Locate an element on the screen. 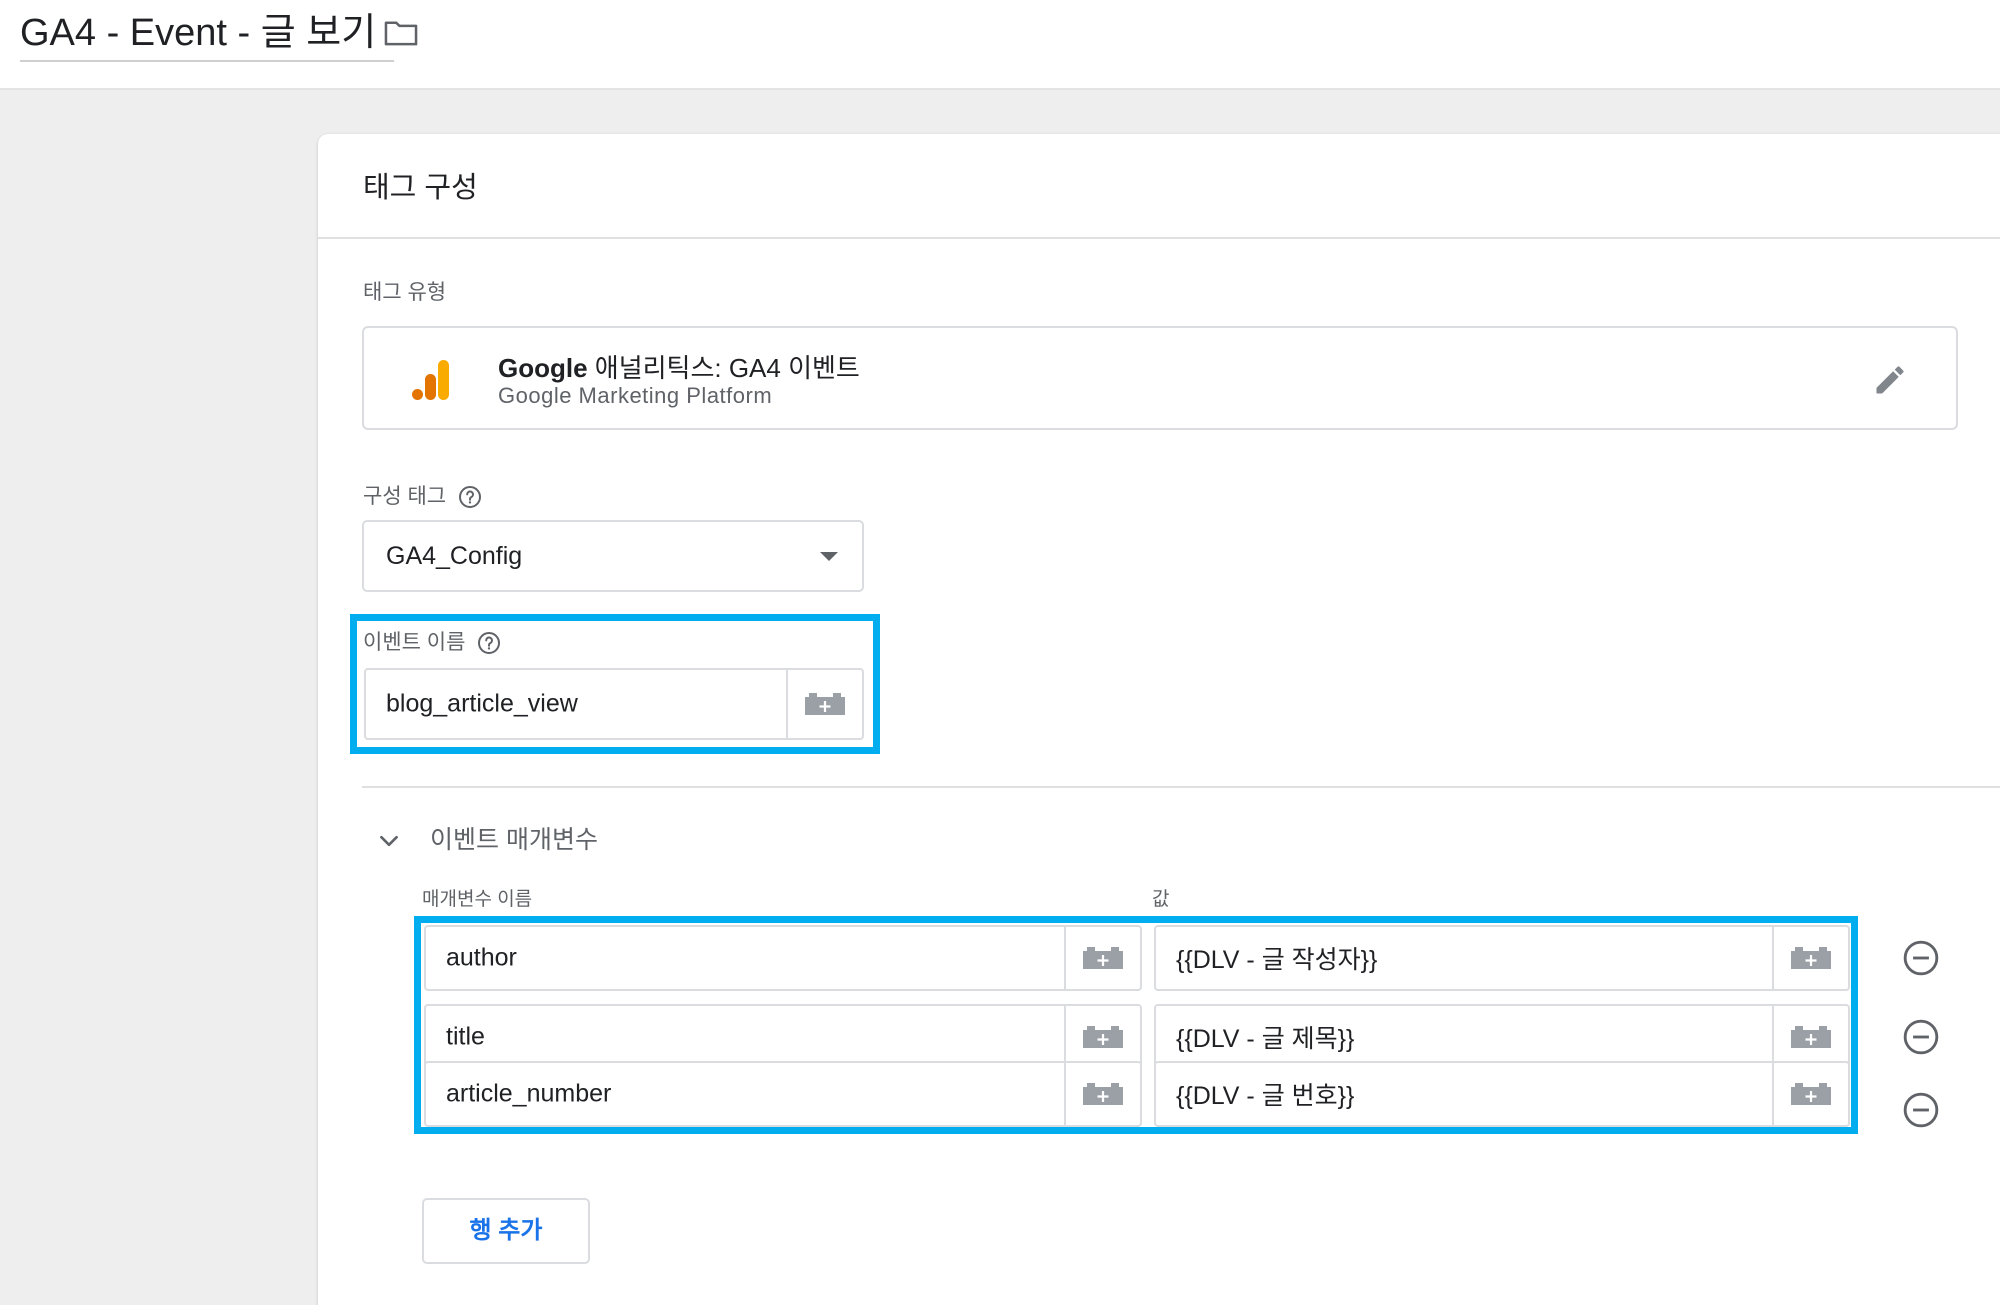 The image size is (2000, 1305). pencil-icon is located at coordinates (1890, 380).